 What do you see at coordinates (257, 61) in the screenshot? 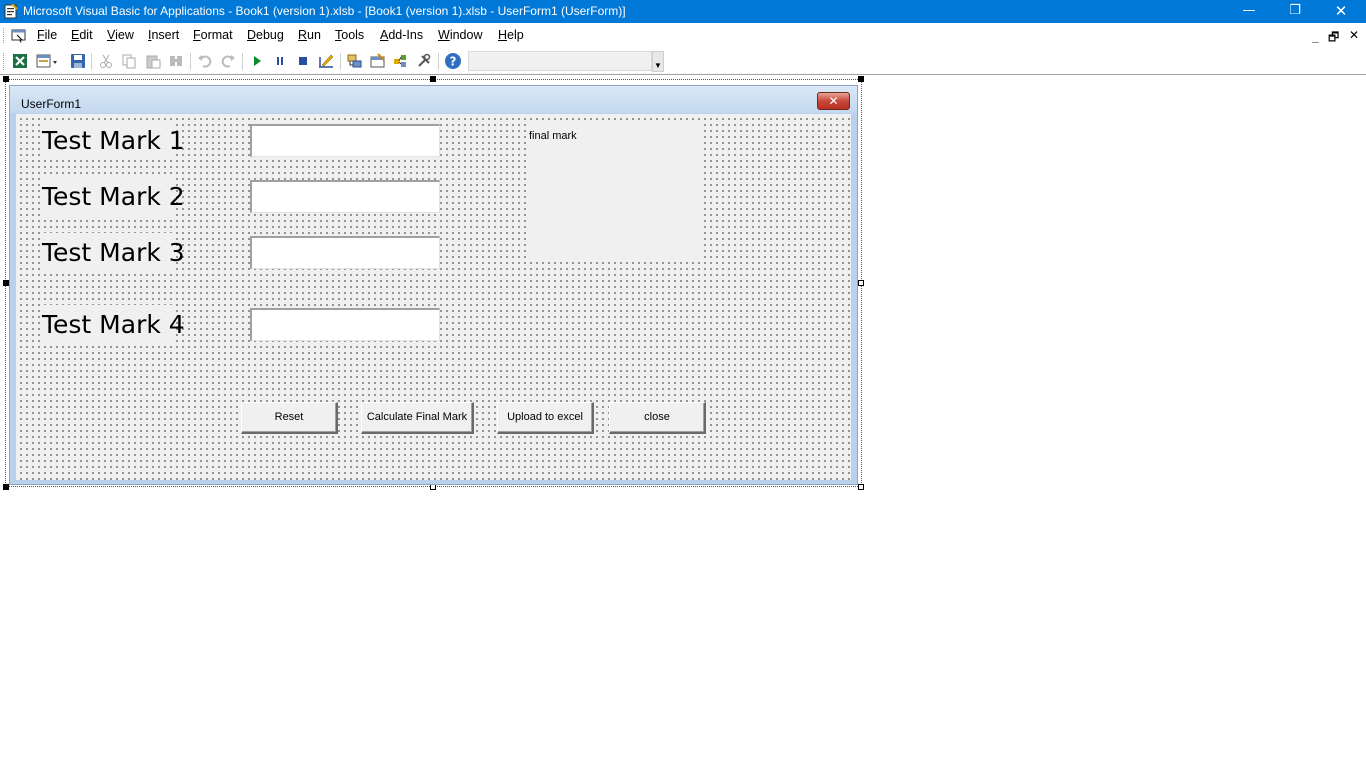
I see `run-icon` at bounding box center [257, 61].